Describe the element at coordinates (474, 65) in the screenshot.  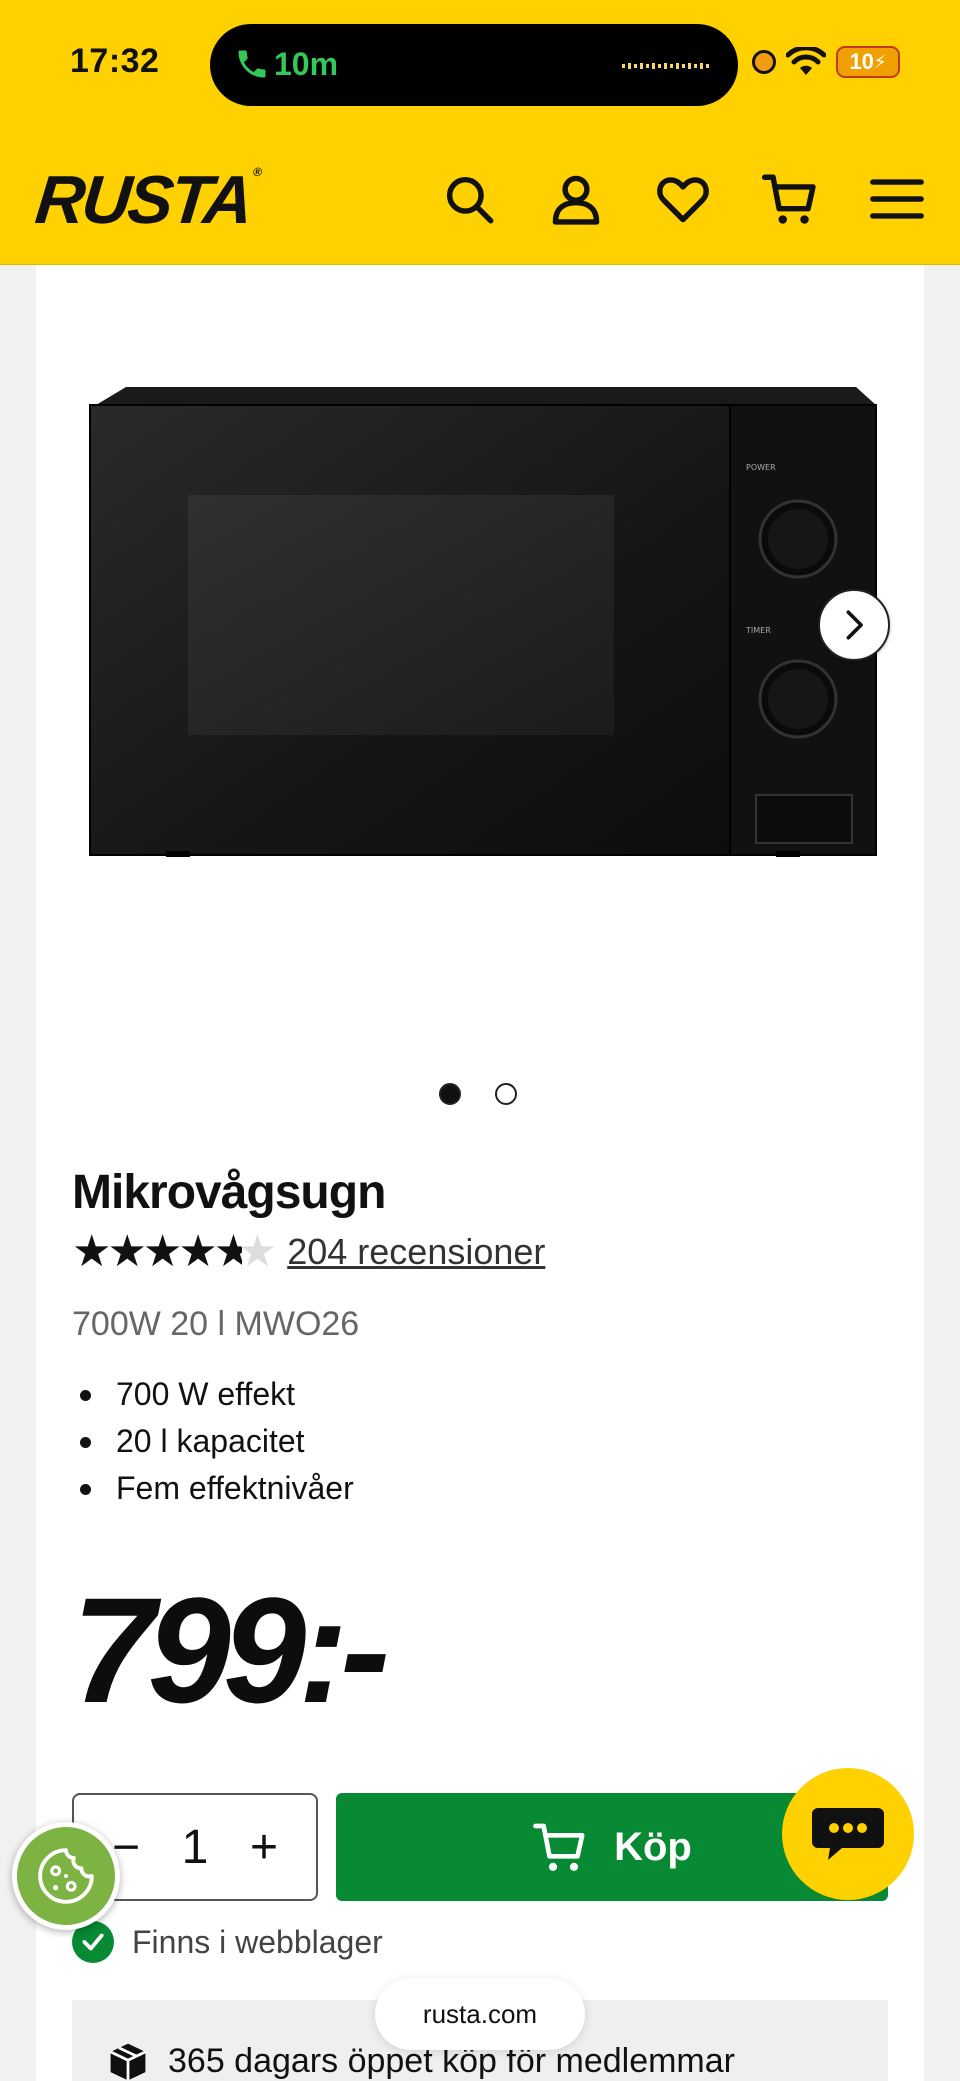
I see `dynamic-island: 10m` at that location.